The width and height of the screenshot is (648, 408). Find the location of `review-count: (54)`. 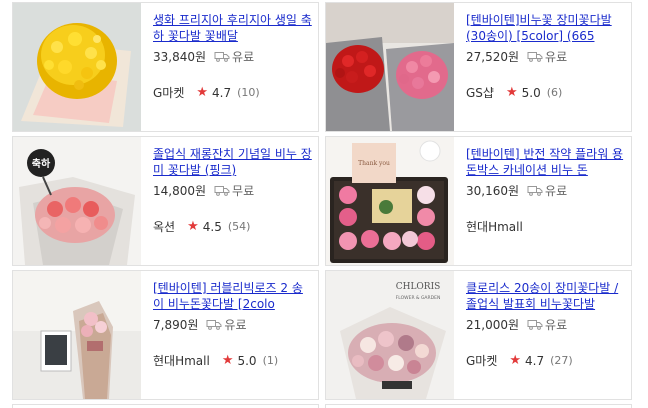

review-count: (54) is located at coordinates (239, 226).